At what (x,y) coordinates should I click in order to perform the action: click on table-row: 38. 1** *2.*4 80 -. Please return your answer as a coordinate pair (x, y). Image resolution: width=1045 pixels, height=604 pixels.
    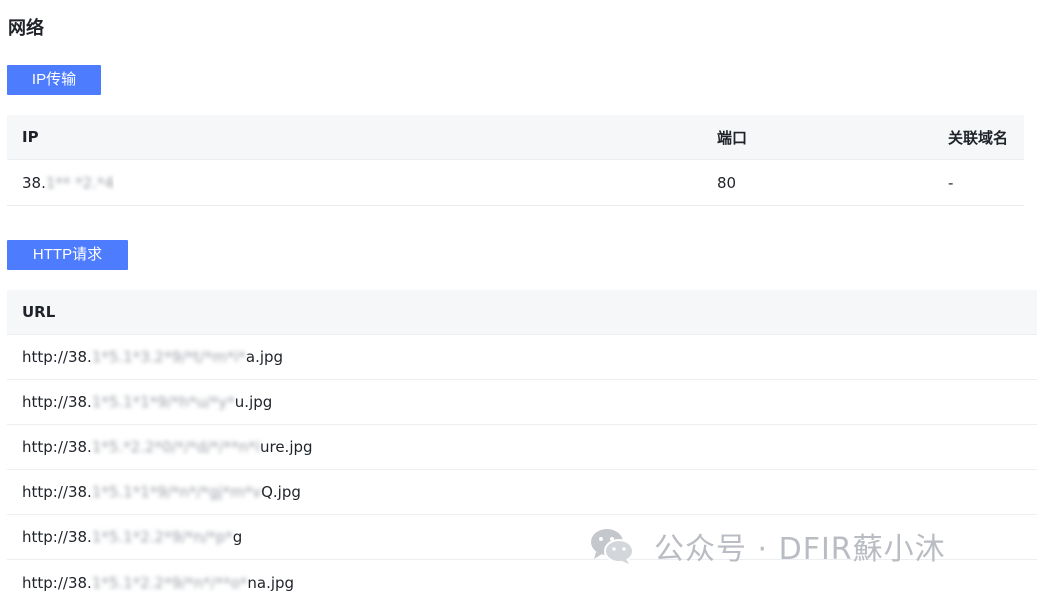
    Looking at the image, I should click on (515, 182).